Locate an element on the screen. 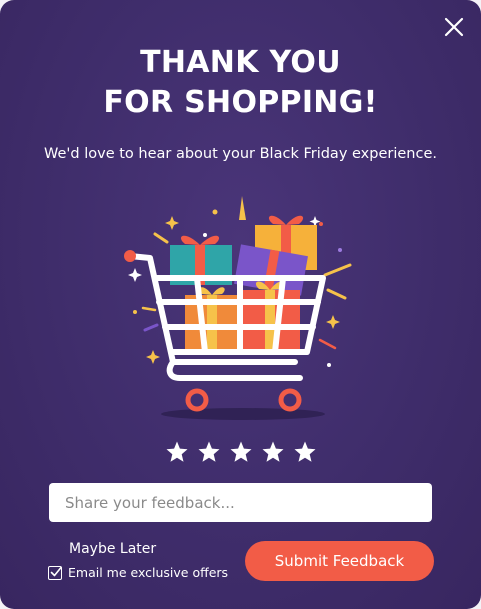 This screenshot has width=481, height=609. title-line-1: THANK YOU is located at coordinates (240, 62).